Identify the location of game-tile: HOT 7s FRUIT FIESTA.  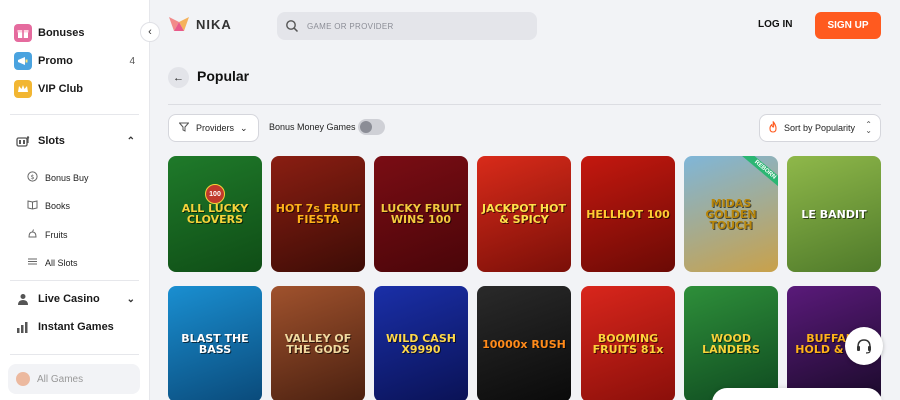
(318, 214).